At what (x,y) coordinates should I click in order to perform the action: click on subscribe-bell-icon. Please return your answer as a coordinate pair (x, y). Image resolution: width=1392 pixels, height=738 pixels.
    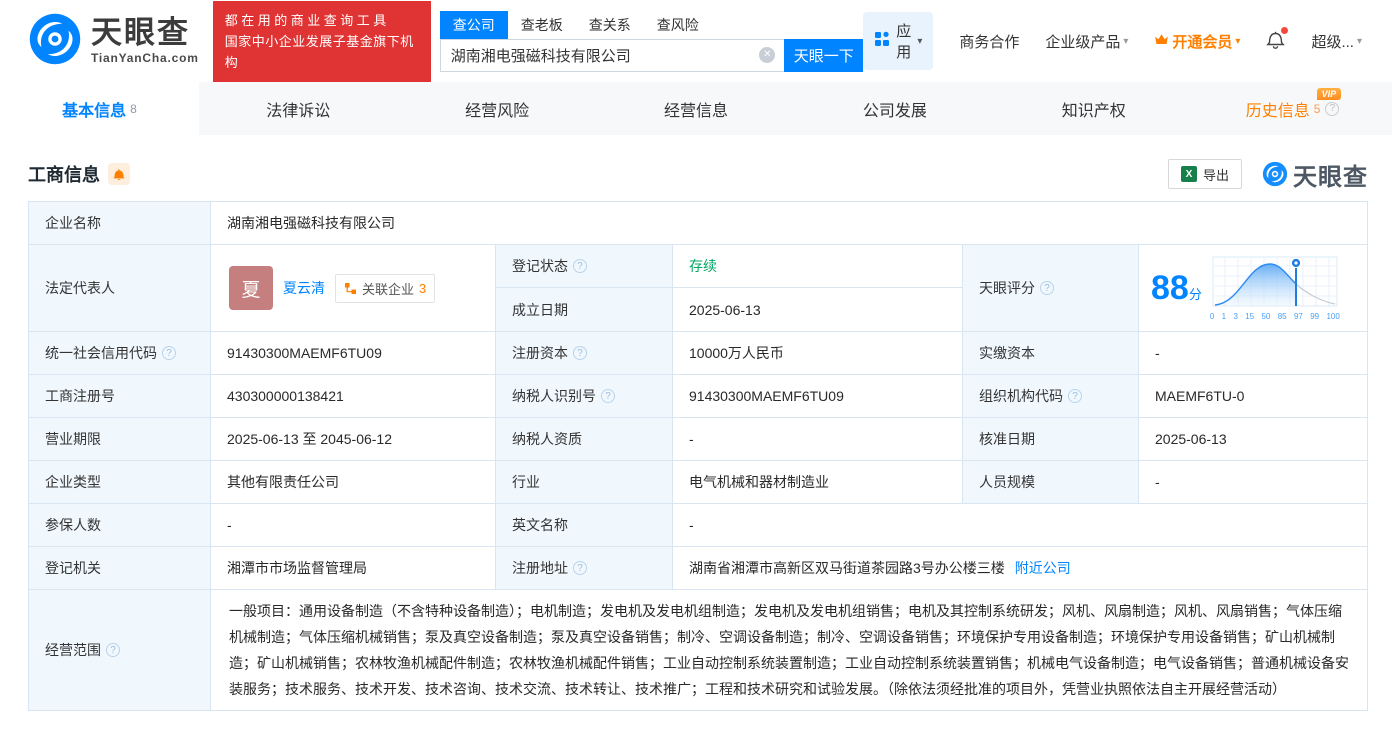
    Looking at the image, I should click on (119, 174).